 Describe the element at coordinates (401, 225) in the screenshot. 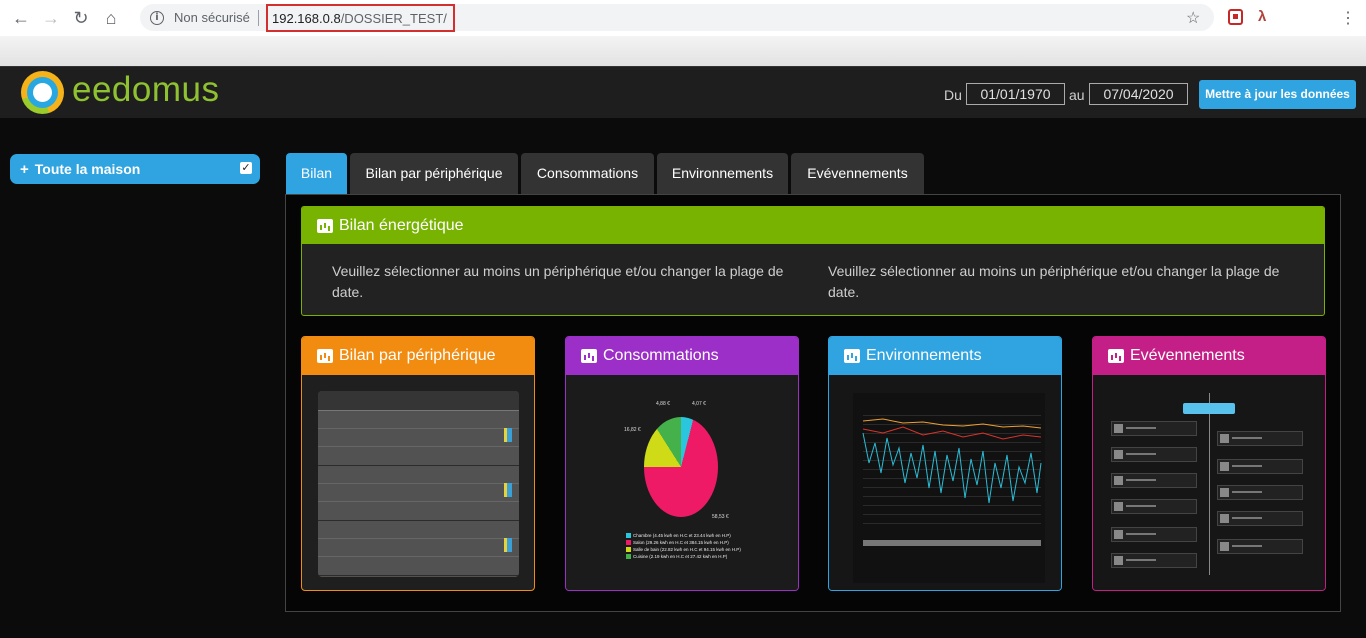

I see `bilan-title: Bilan énergétique` at that location.